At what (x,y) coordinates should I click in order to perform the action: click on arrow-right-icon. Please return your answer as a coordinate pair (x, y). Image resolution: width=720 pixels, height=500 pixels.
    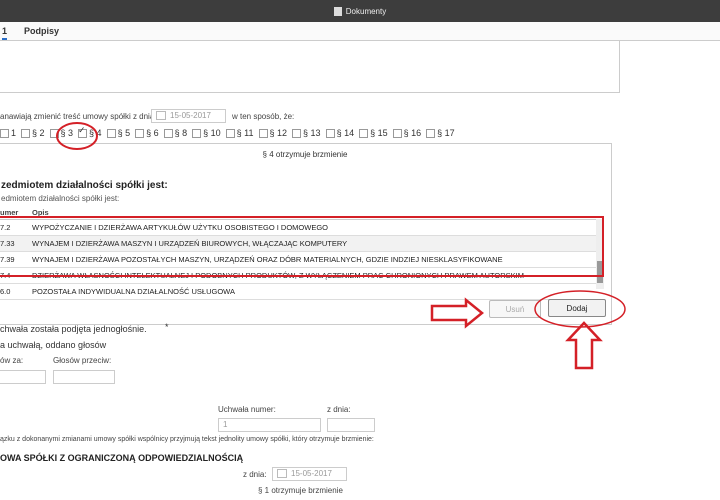
    Looking at the image, I should click on (457, 313).